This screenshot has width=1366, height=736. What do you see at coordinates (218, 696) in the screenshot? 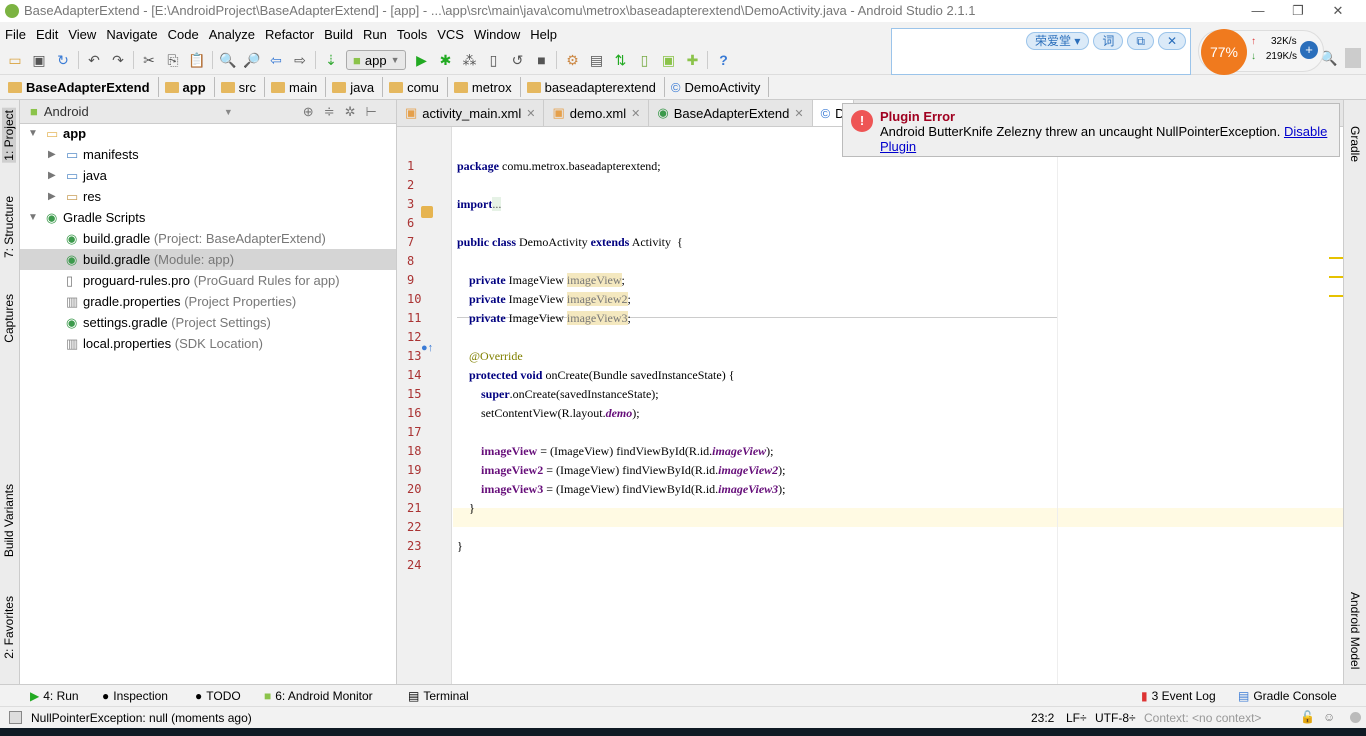
I see `tool-window-todo: ● TODO` at bounding box center [218, 696].